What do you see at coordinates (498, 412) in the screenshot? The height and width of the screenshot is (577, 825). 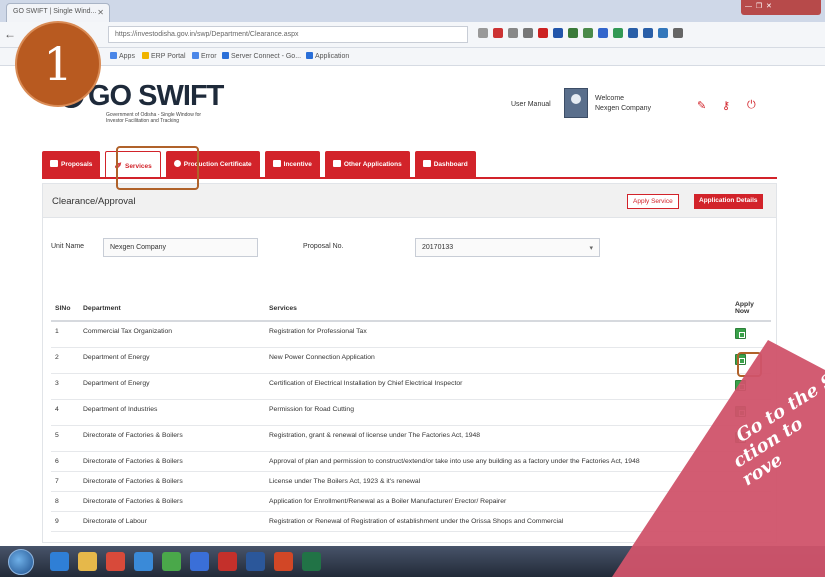 I see `cell-service: Permission for Road Cutting` at bounding box center [498, 412].